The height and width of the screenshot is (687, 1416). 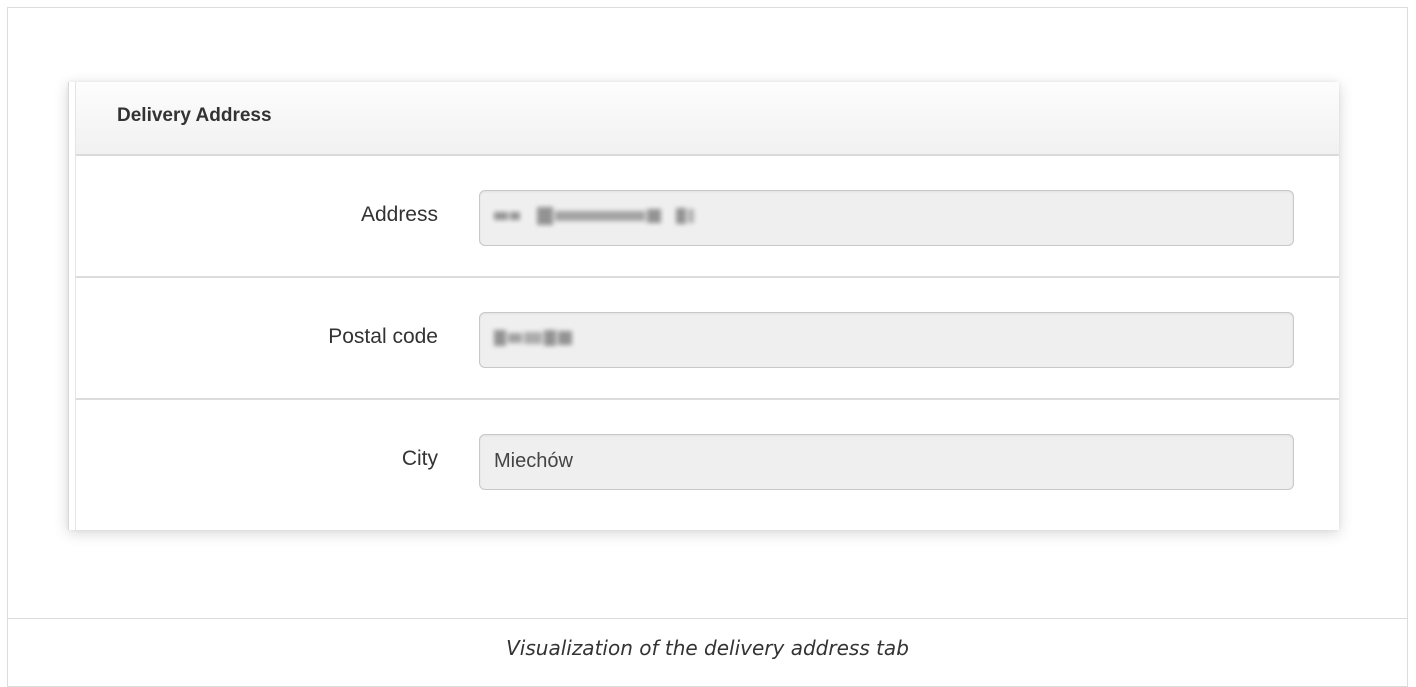 What do you see at coordinates (533, 461) in the screenshot?
I see `city-value: Miechów` at bounding box center [533, 461].